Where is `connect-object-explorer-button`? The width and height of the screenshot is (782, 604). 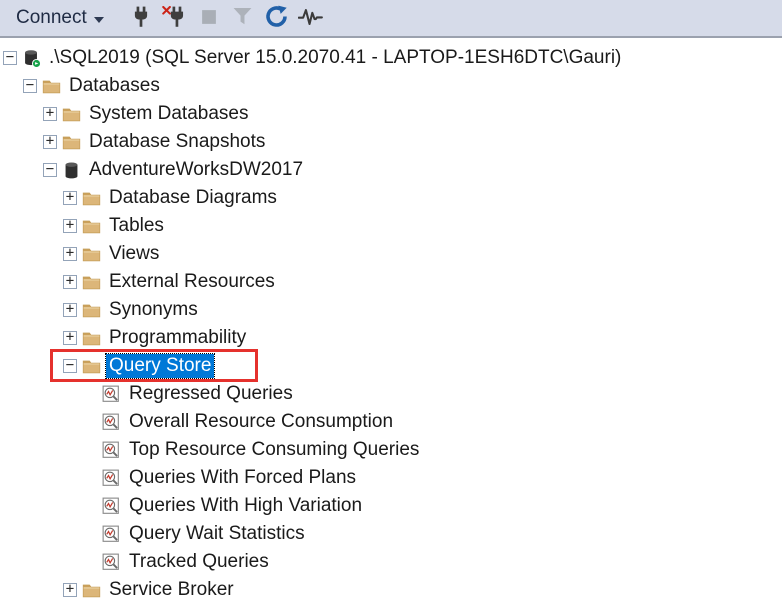 connect-object-explorer-button is located at coordinates (141, 18).